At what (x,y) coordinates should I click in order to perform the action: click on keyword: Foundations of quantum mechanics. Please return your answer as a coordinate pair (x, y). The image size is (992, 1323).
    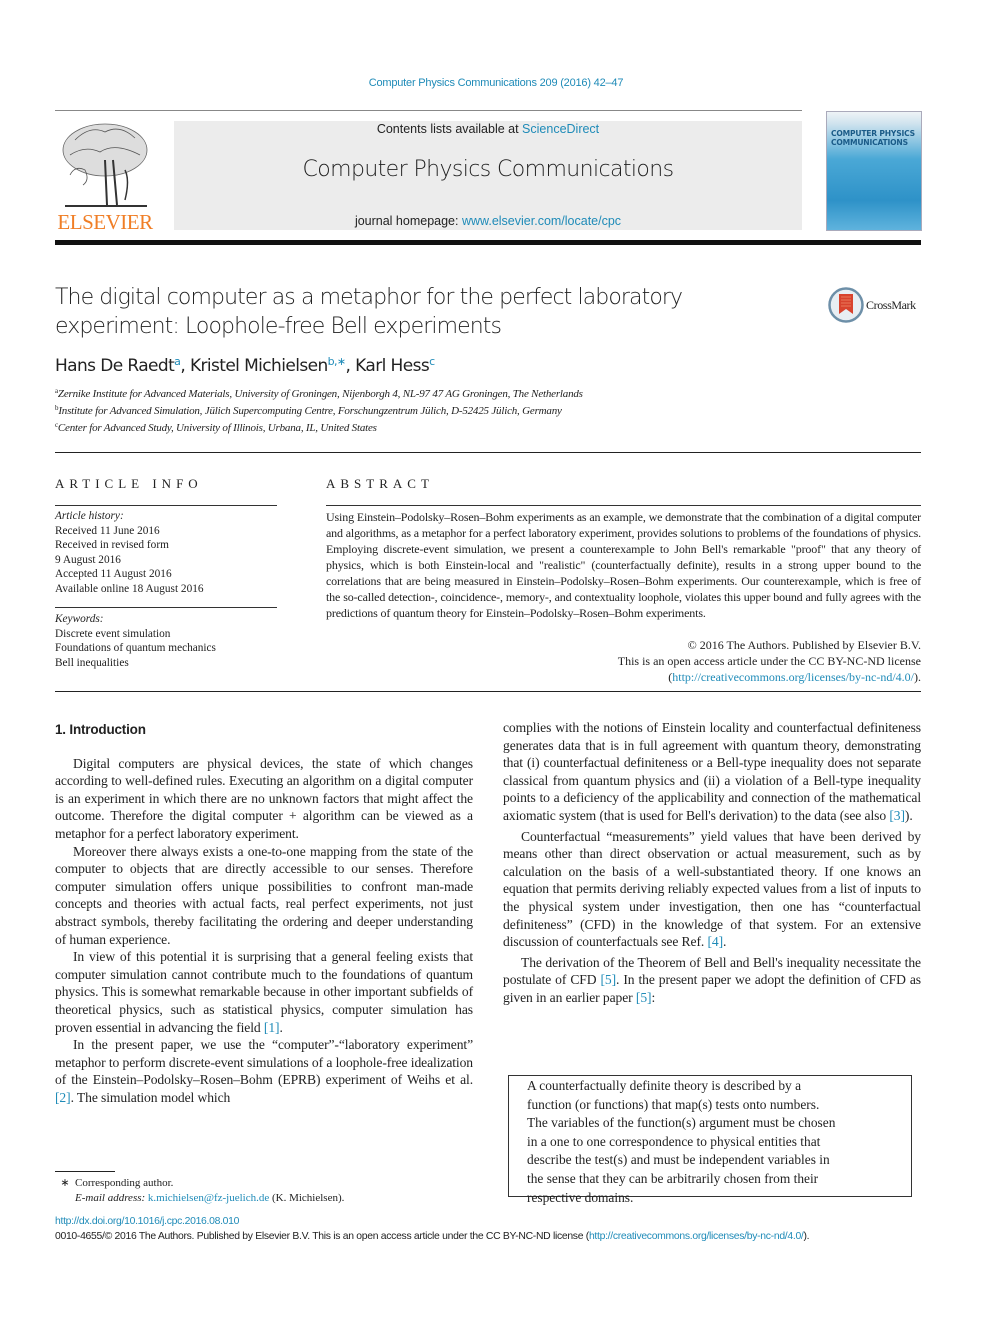
    Looking at the image, I should click on (135, 648).